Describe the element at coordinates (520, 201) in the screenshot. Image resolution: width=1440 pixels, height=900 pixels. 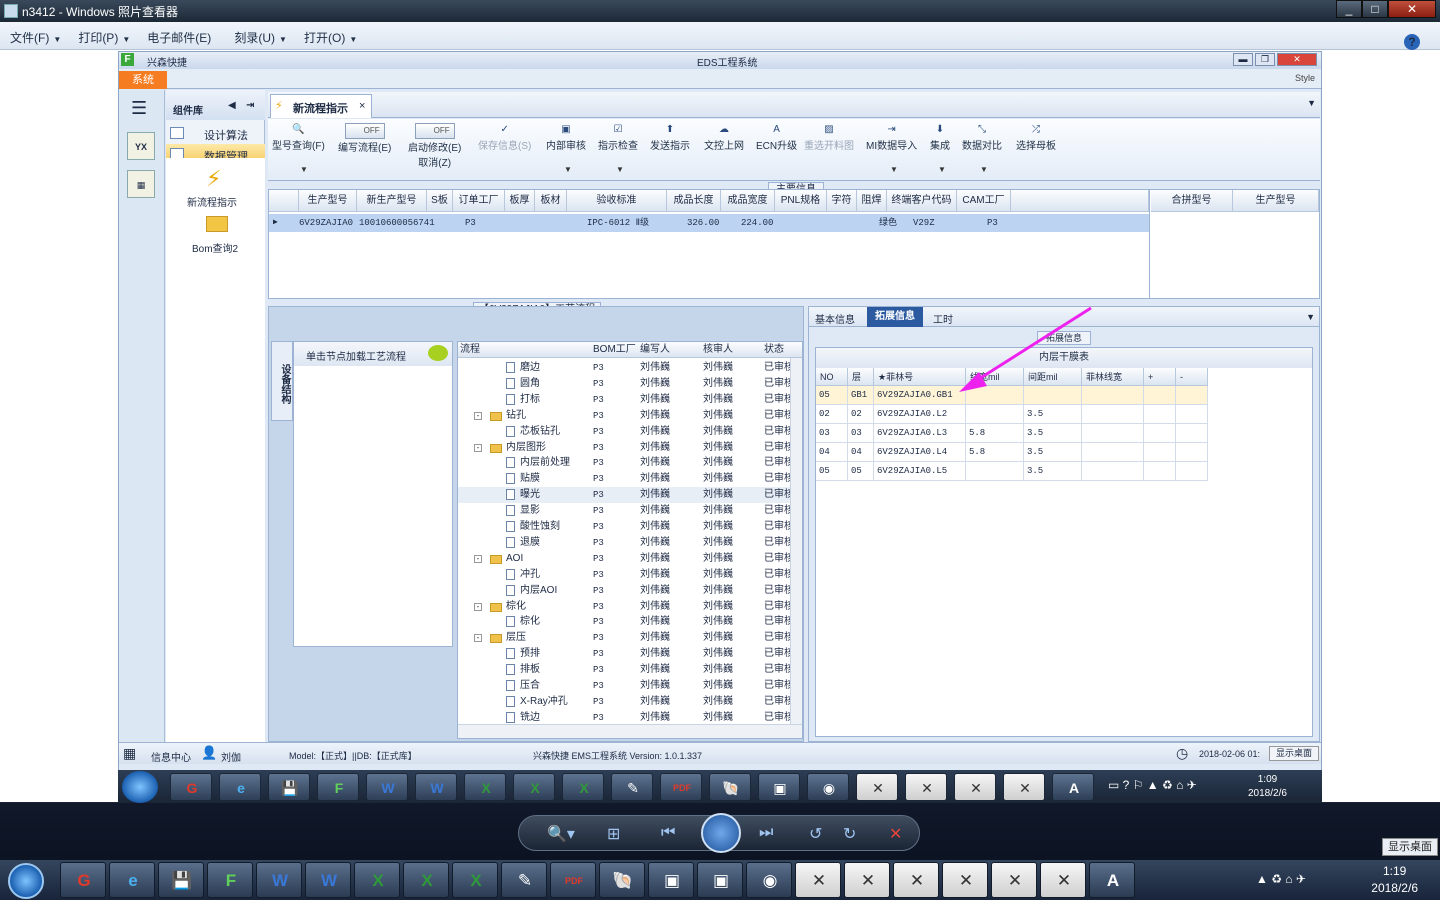
I see `col-header: 板厚` at that location.